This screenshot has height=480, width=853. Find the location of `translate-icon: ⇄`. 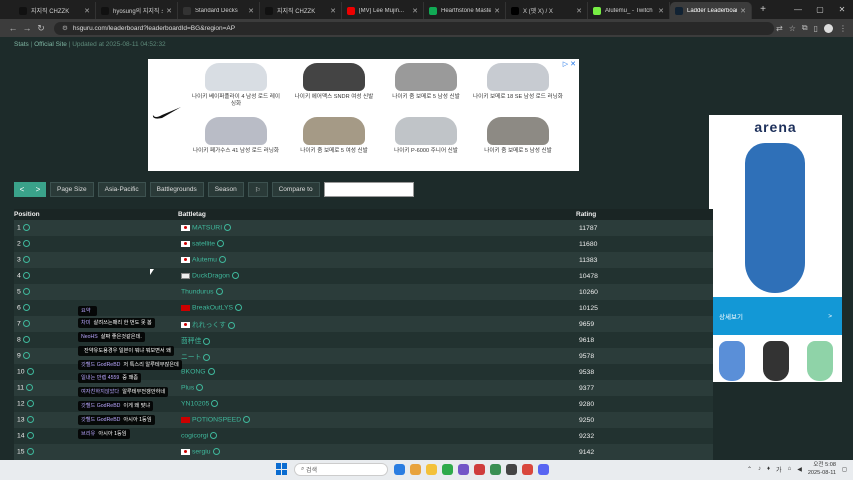

translate-icon: ⇄ is located at coordinates (779, 28).